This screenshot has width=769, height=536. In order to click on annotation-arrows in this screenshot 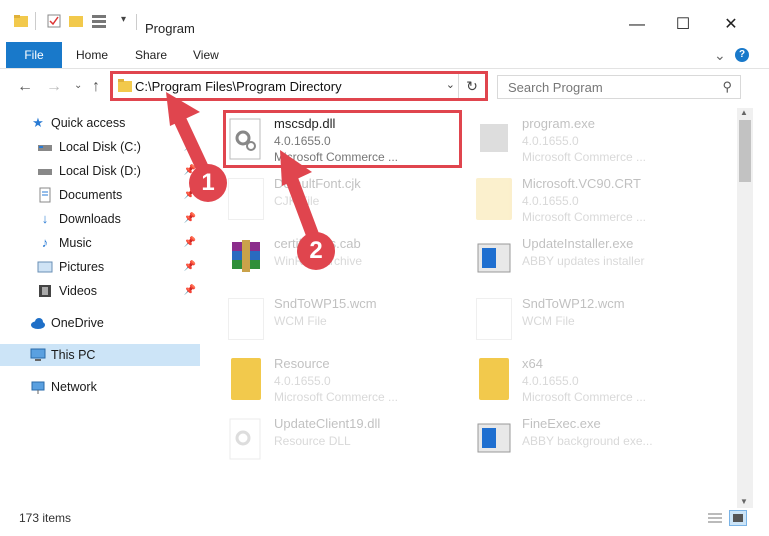, I will do `click(244, 171)`.